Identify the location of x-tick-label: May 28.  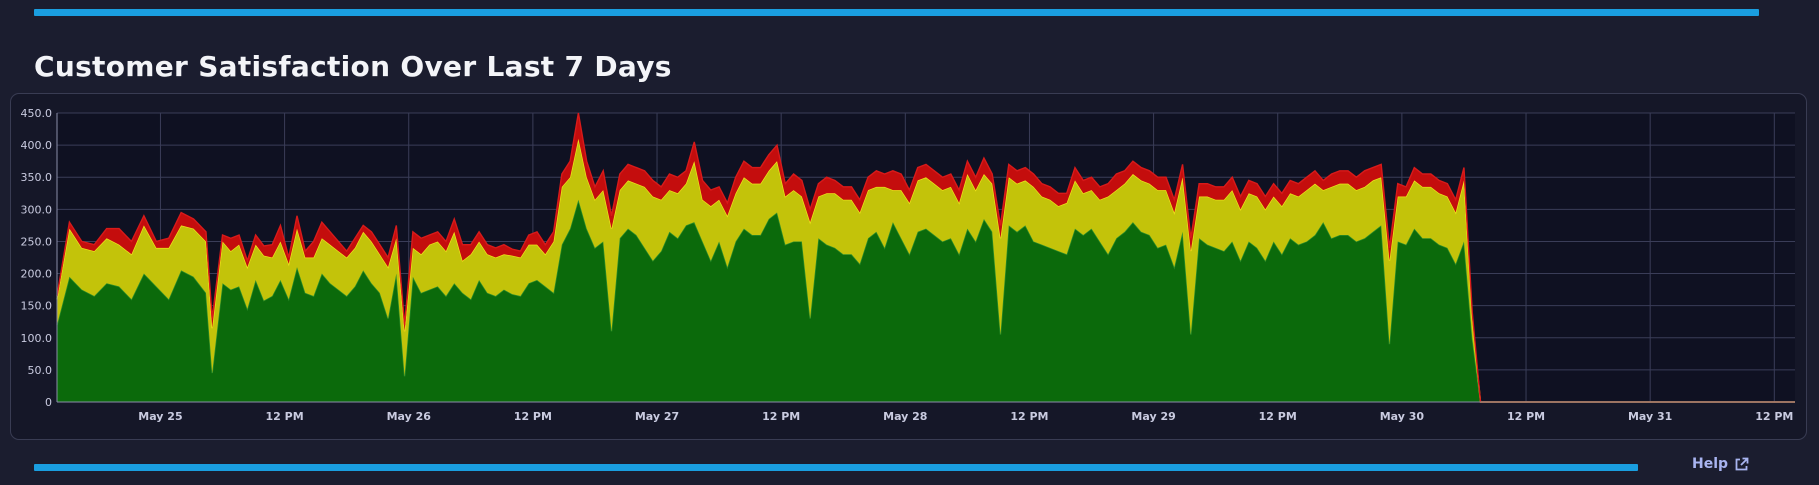
(905, 416).